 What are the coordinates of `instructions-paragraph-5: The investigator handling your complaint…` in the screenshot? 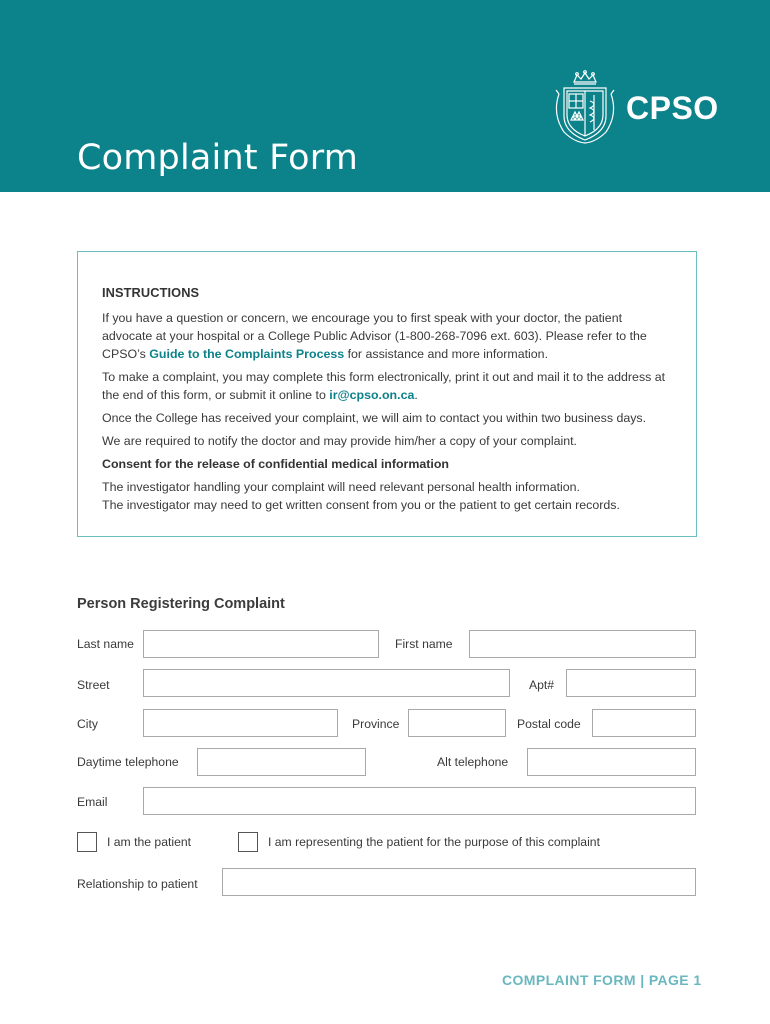 It's located at (341, 487).